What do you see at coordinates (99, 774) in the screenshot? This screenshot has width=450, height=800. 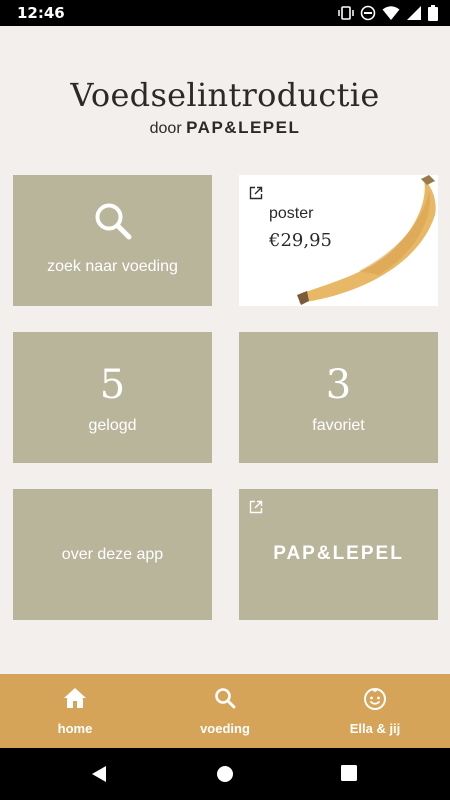 I see `back-icon` at bounding box center [99, 774].